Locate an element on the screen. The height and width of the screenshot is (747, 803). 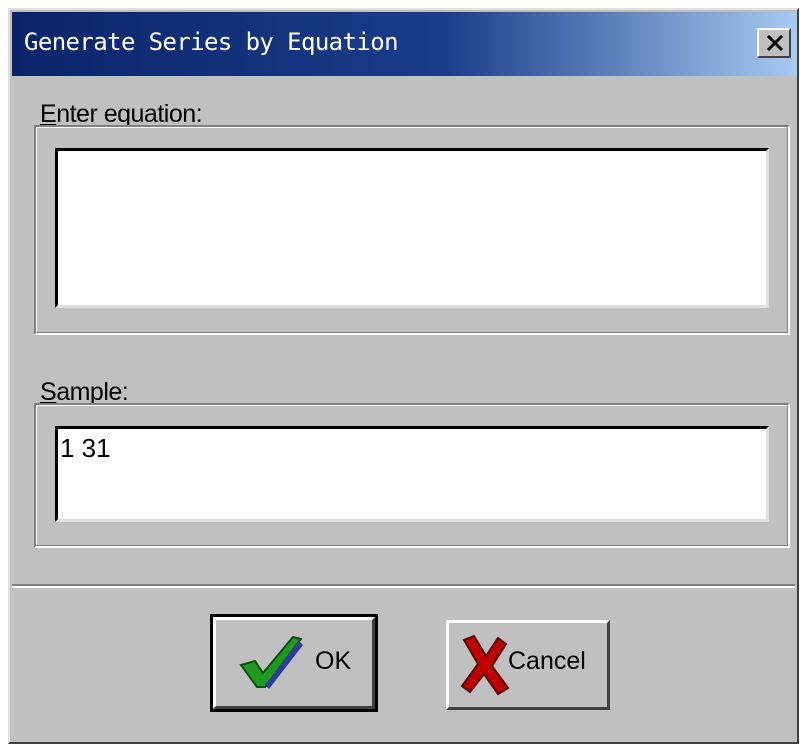
sample-field: 1 31 is located at coordinates (412, 474).